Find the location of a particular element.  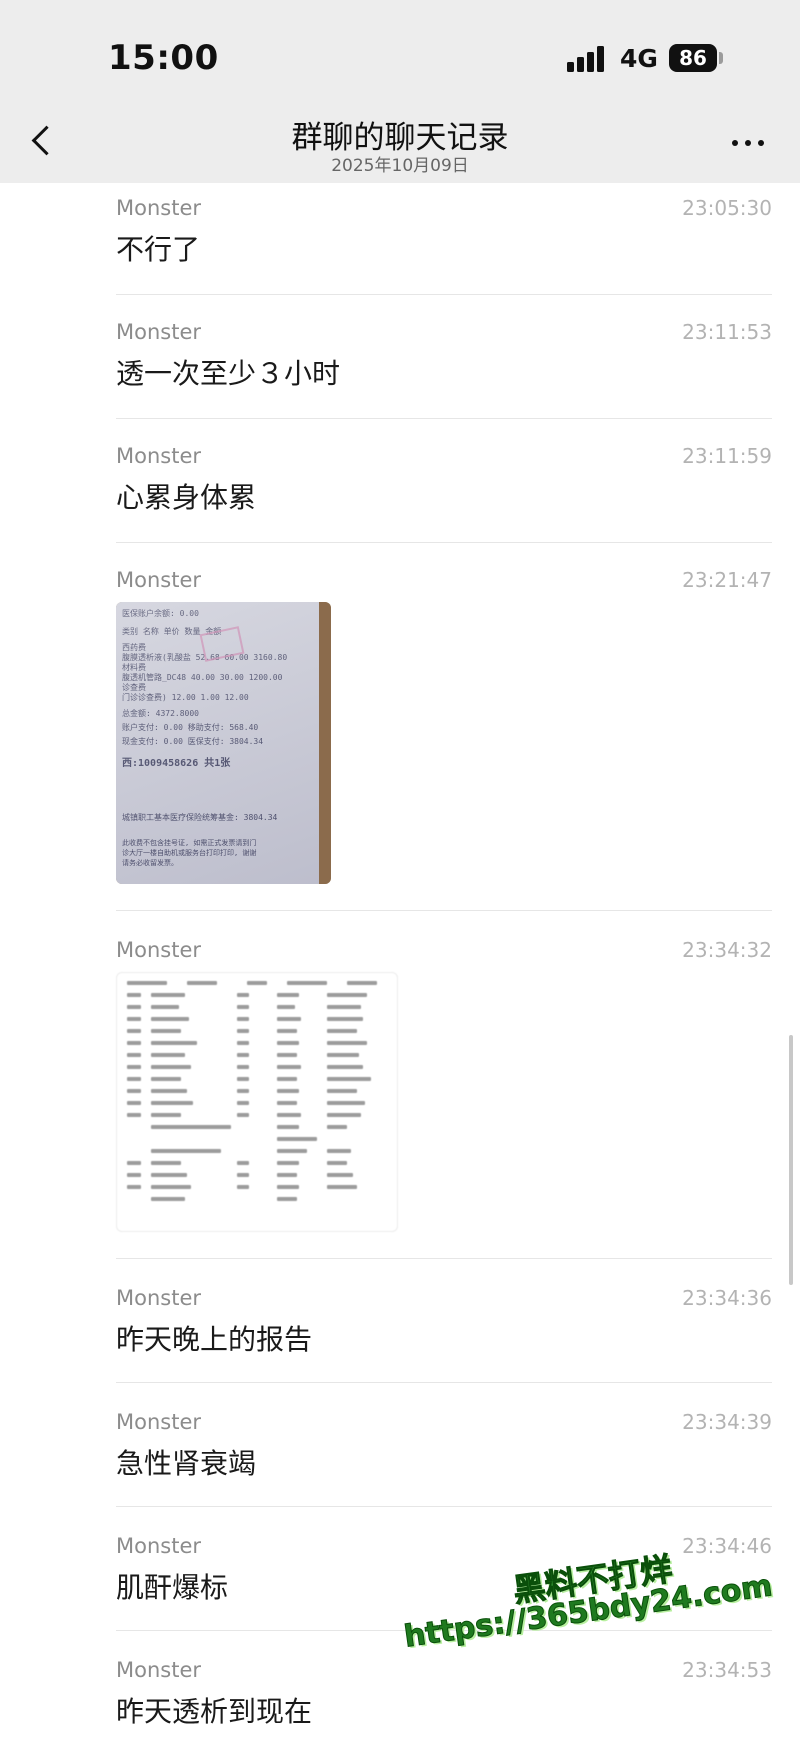

receipt-line: 西药费 is located at coordinates (134, 647).